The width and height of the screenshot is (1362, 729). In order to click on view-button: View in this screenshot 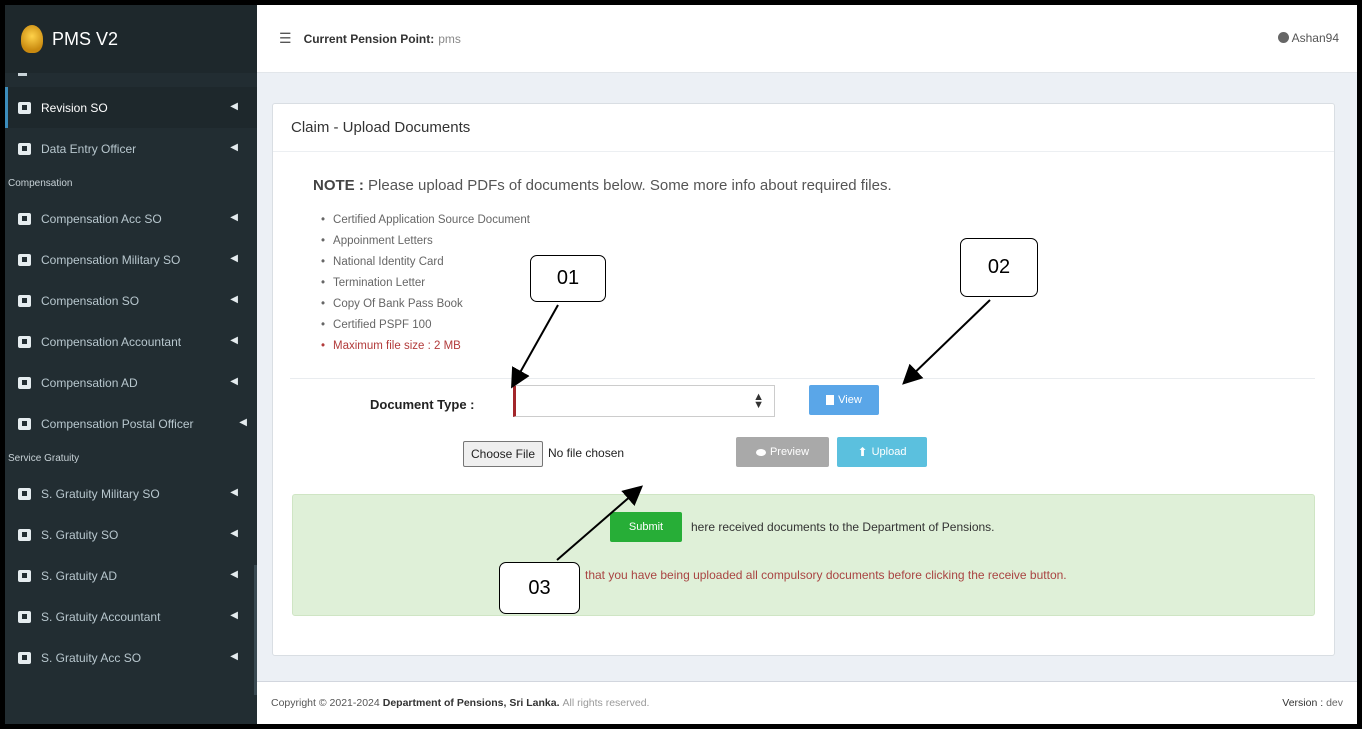, I will do `click(844, 400)`.